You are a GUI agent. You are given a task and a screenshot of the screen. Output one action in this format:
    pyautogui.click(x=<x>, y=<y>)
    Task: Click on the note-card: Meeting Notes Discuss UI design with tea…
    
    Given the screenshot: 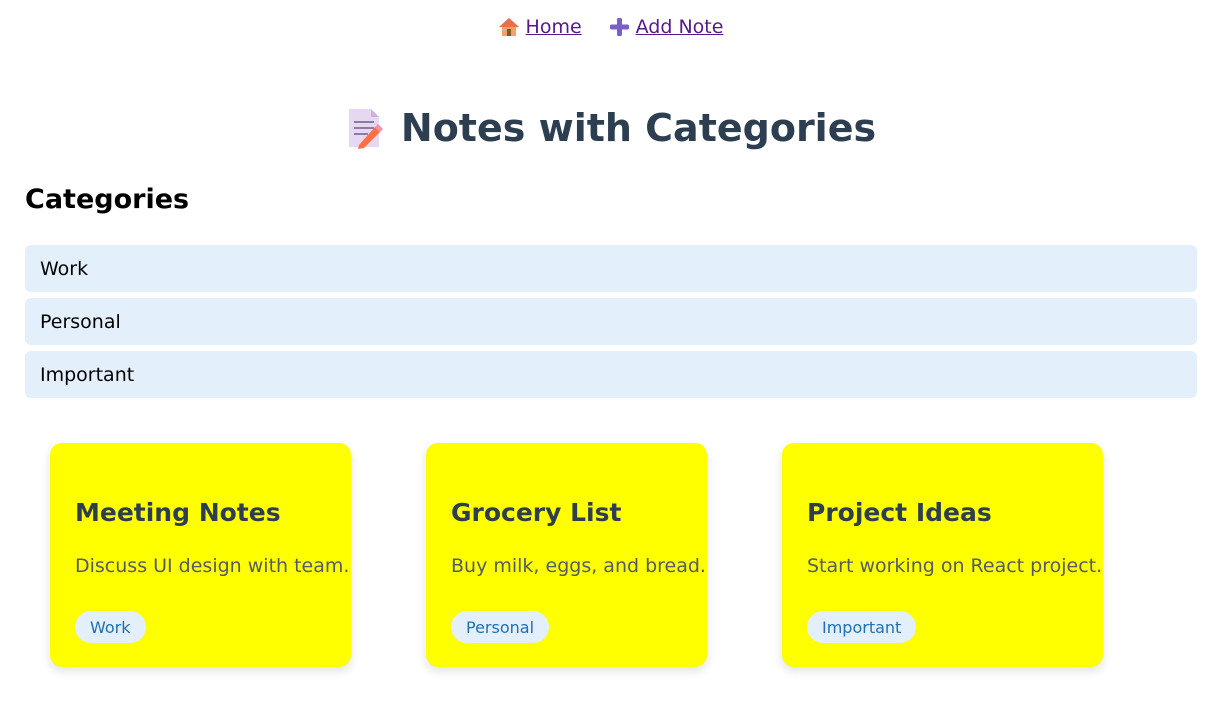 What is the action you would take?
    pyautogui.click(x=200, y=555)
    